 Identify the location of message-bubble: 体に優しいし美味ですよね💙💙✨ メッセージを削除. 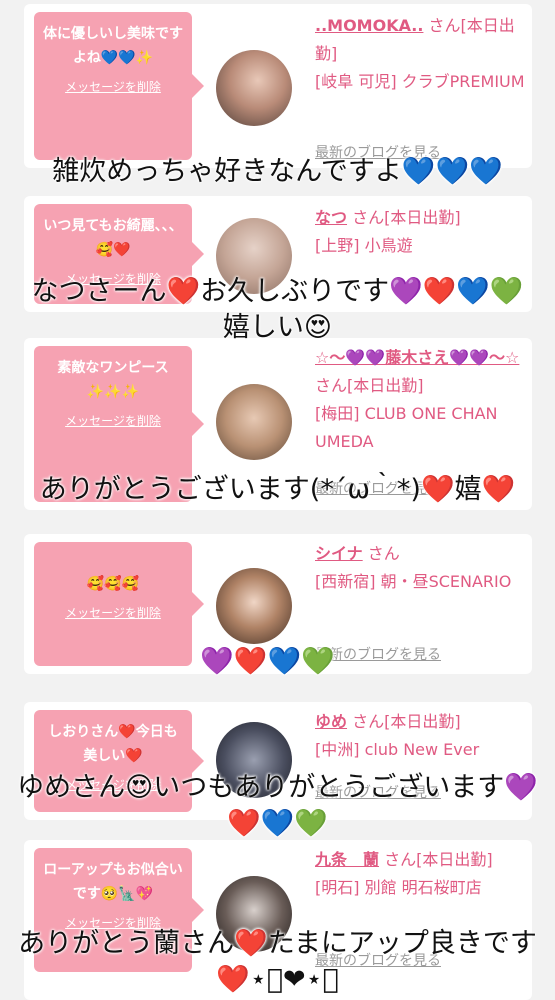
(119, 86).